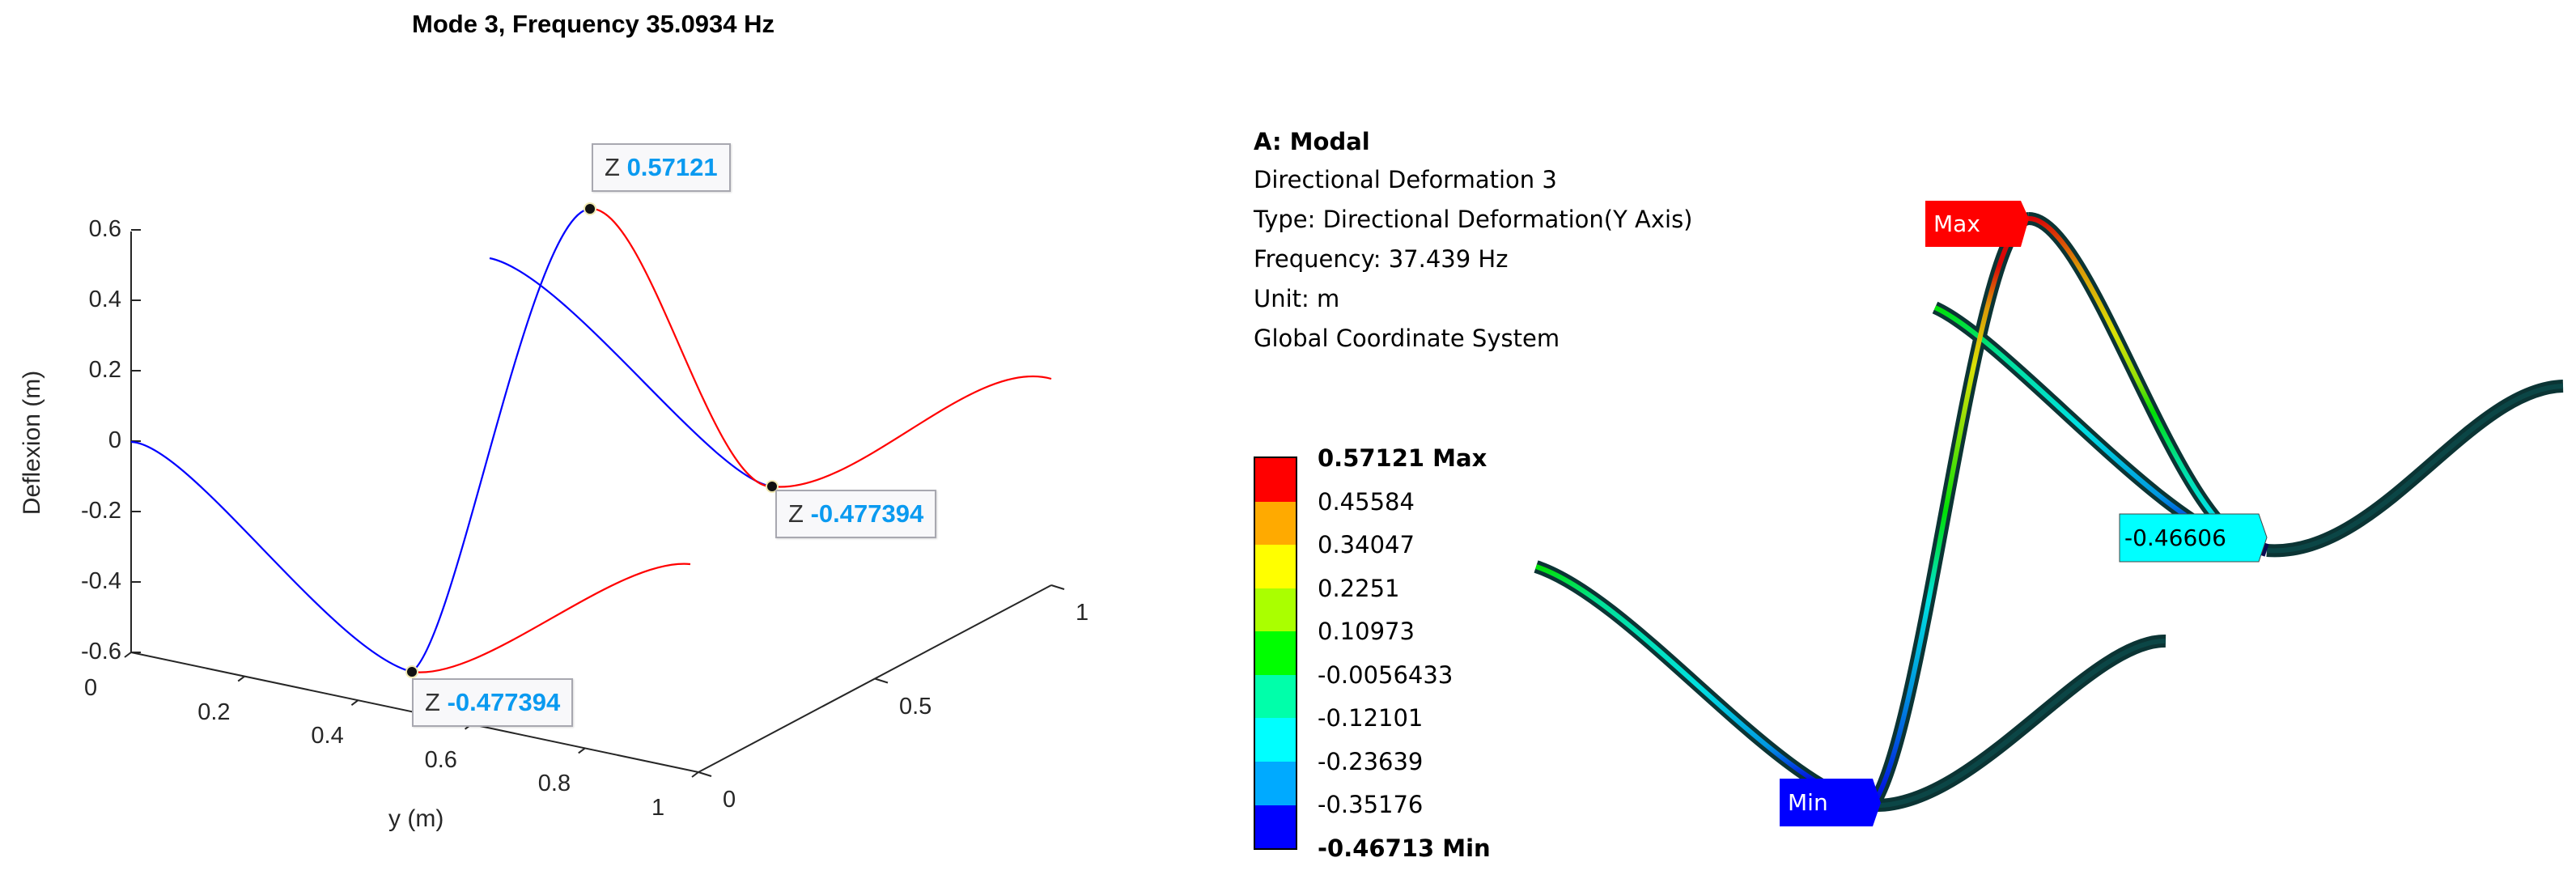 Image resolution: width=2576 pixels, height=879 pixels. I want to click on z-axis-label: Deflexion (m), so click(32, 443).